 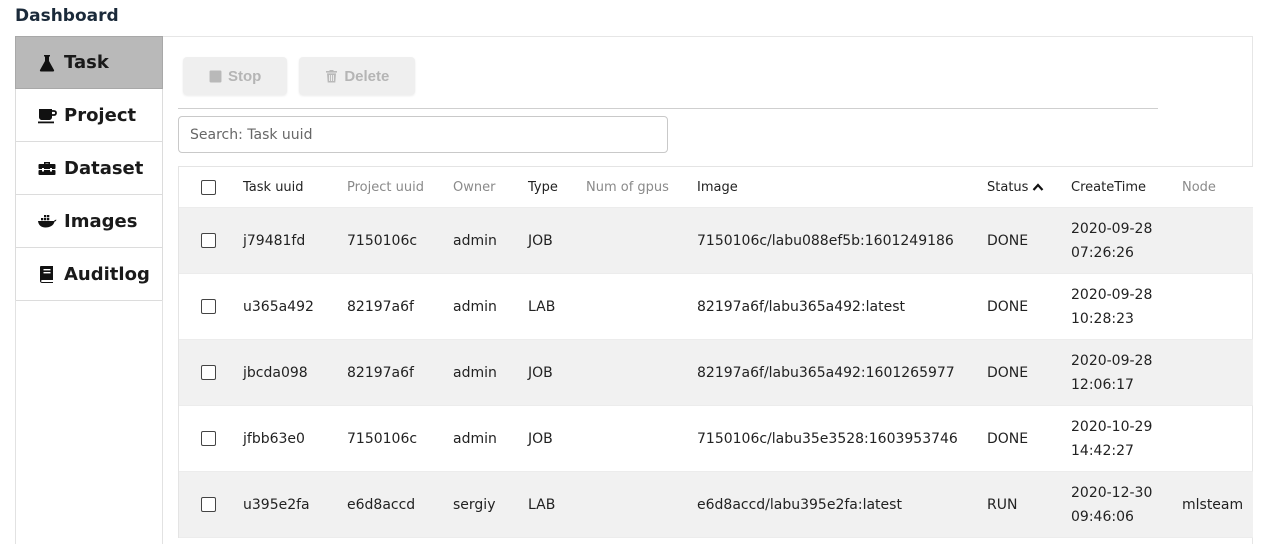 What do you see at coordinates (1102, 450) in the screenshot?
I see `create-clock: 14:42:27` at bounding box center [1102, 450].